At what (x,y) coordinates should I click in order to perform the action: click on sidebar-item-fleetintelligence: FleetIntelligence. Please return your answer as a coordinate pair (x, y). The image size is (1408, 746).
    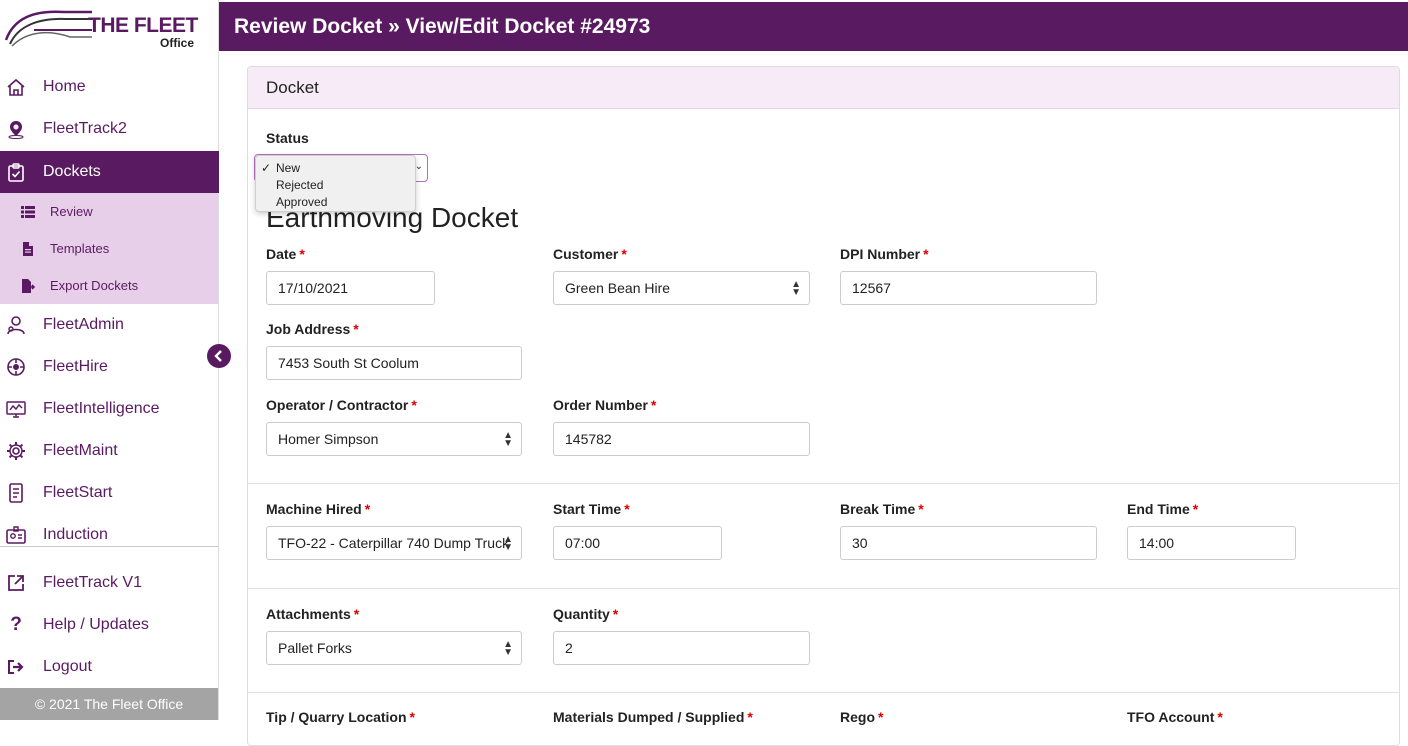
    Looking at the image, I should click on (109, 409).